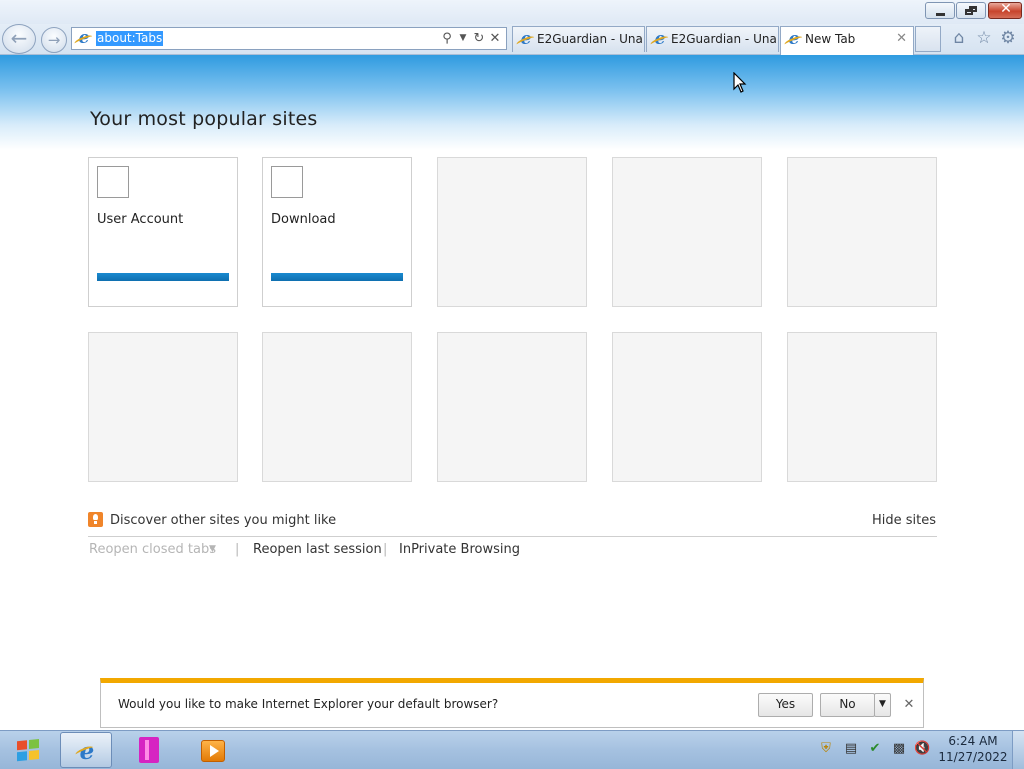 Image resolution: width=1024 pixels, height=769 pixels. I want to click on taskbar-media-player, so click(215, 750).